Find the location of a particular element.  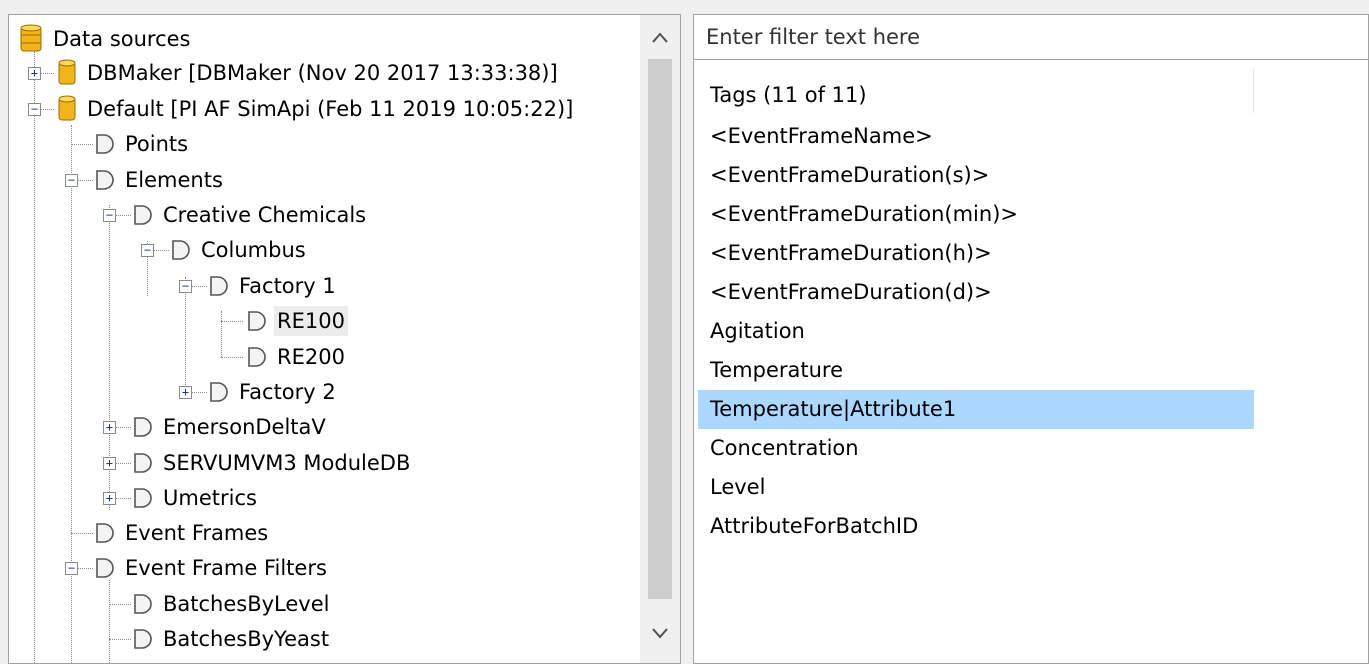

tag-list-item-selected: Temperature|Attribute1 is located at coordinates (976, 409).